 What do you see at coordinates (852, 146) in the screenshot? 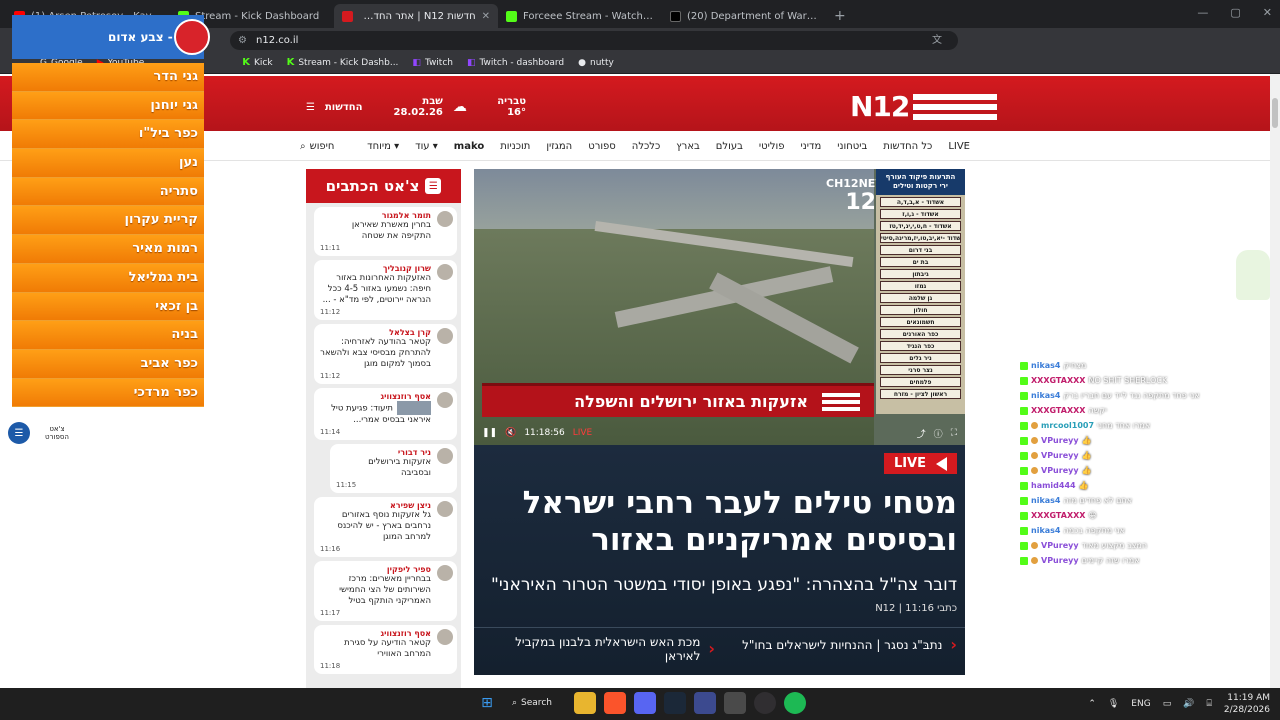
I see `nav-item-security: ביטחוני` at bounding box center [852, 146].